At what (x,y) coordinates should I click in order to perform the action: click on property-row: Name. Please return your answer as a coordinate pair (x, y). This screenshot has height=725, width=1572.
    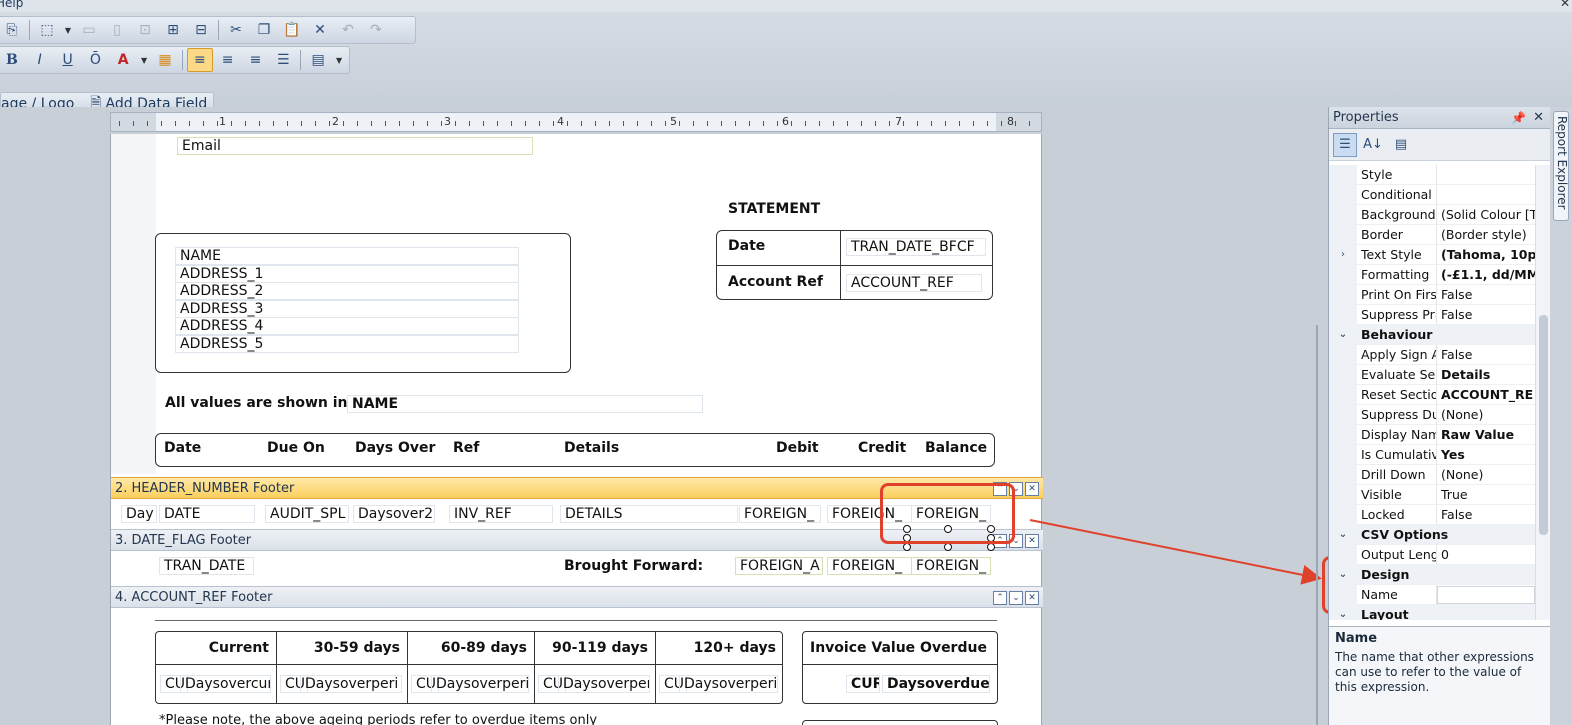
    Looking at the image, I should click on (1432, 595).